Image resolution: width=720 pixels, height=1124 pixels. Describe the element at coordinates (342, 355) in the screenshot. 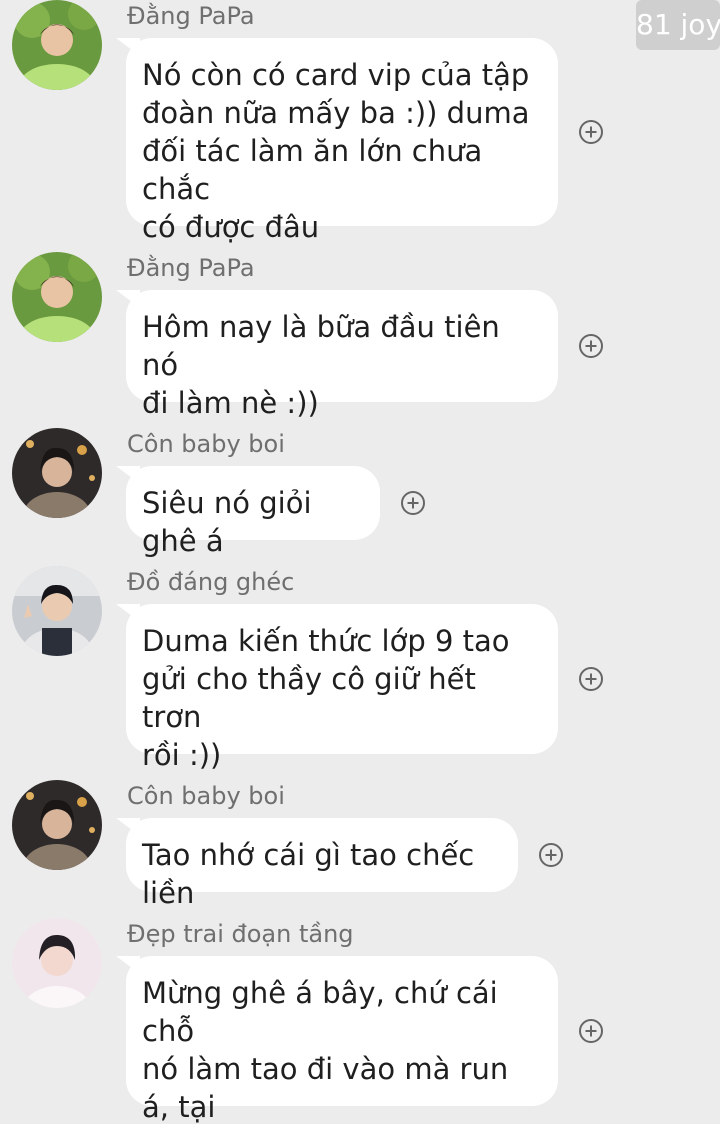

I see `message-bubble: Hôm nay là bữa đầu tiên nó đi làm nè :))` at that location.